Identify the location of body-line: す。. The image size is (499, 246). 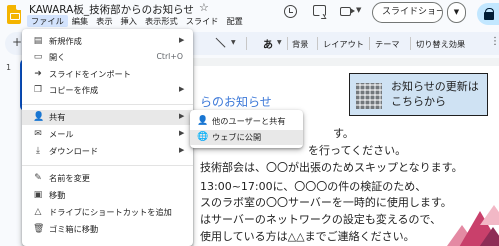
(343, 133).